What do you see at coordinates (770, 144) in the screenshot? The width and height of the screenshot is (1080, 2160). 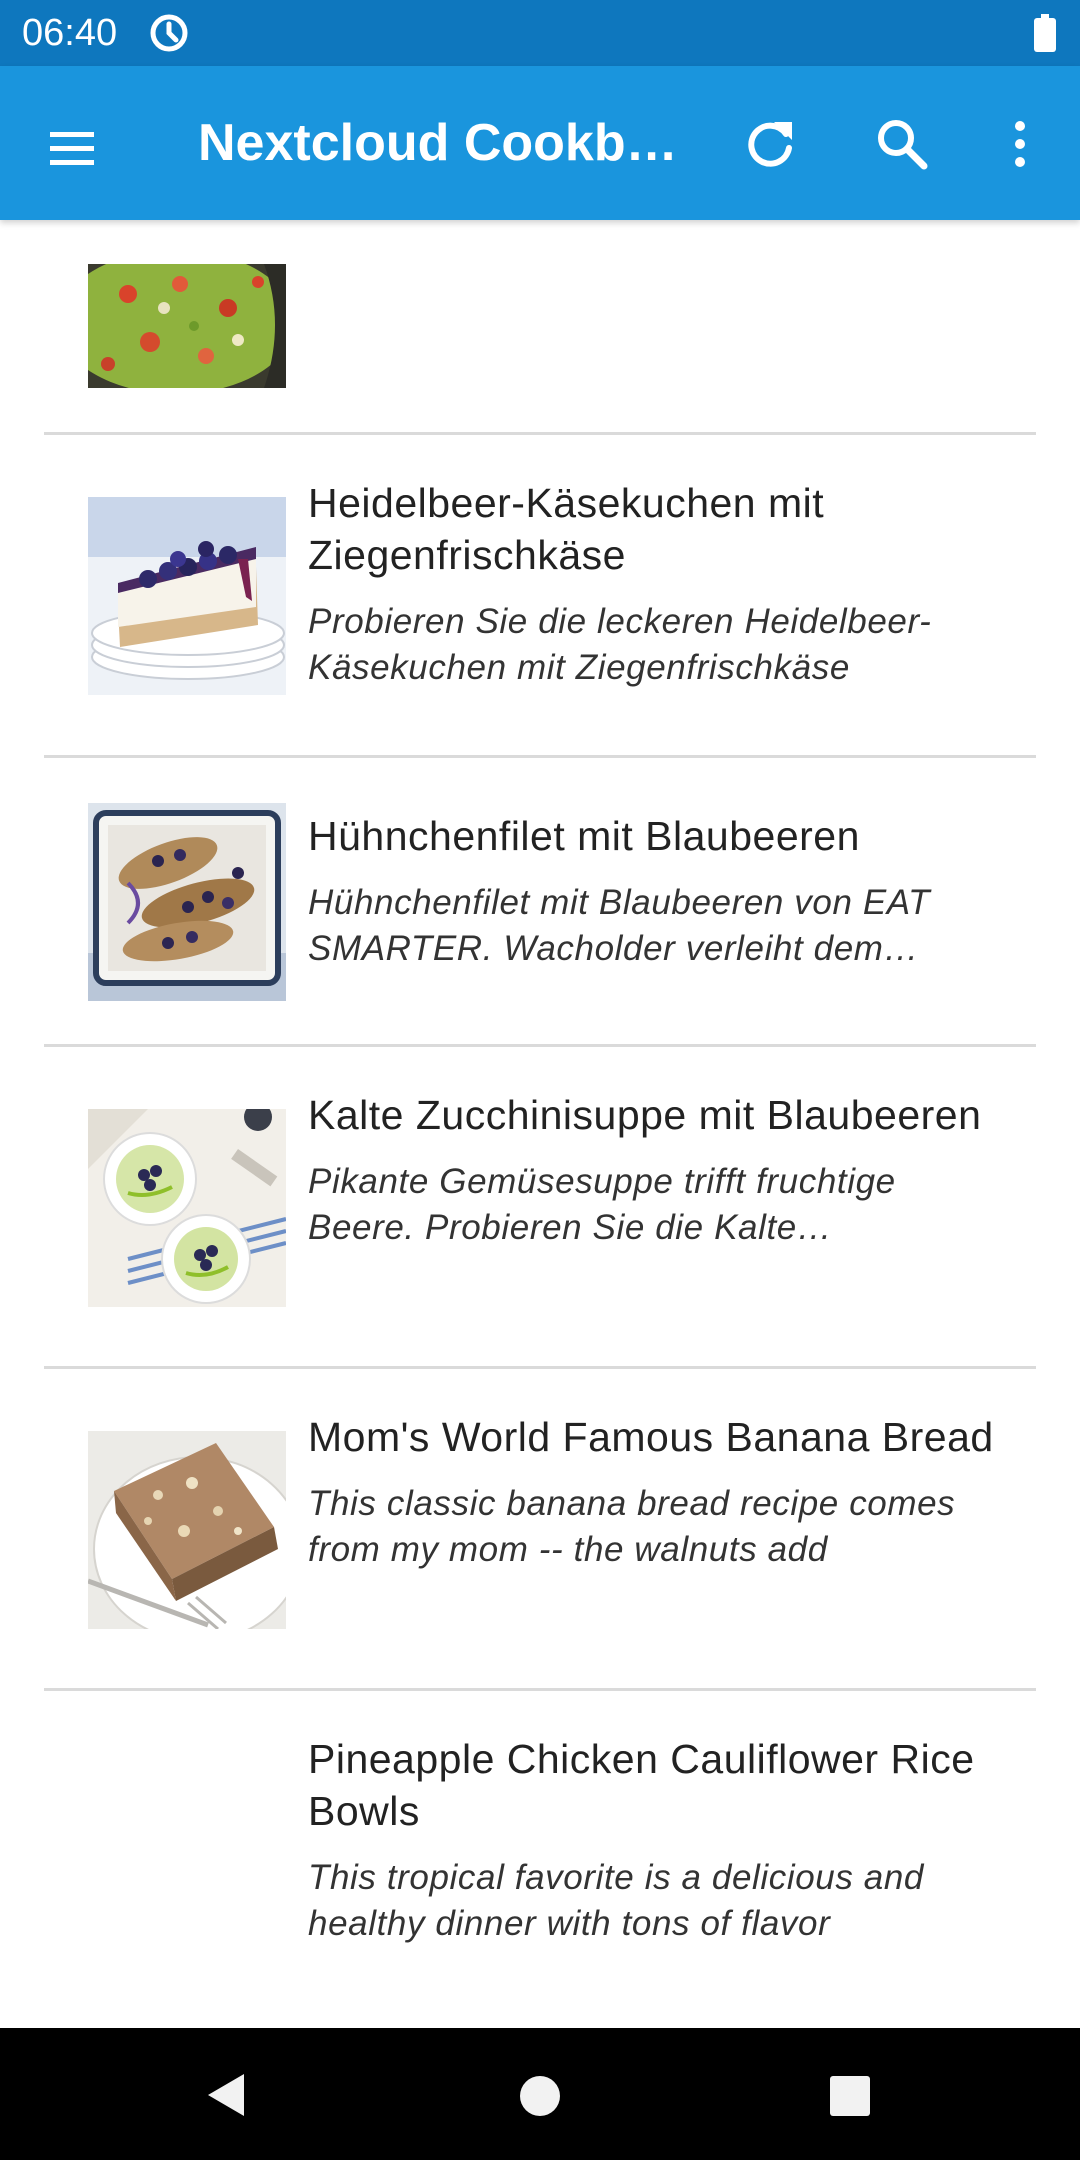 I see `refresh-icon` at bounding box center [770, 144].